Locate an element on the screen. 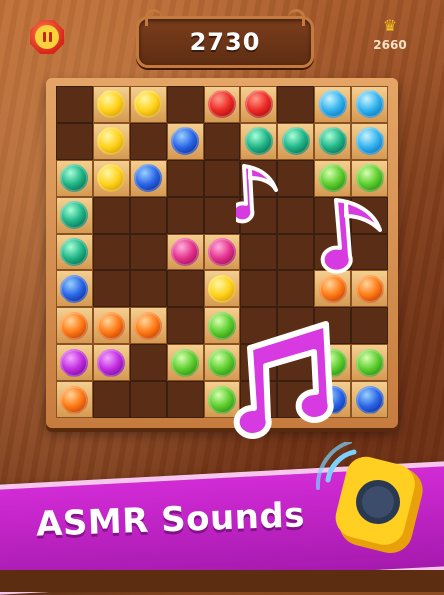  pause-icon is located at coordinates (47, 37).